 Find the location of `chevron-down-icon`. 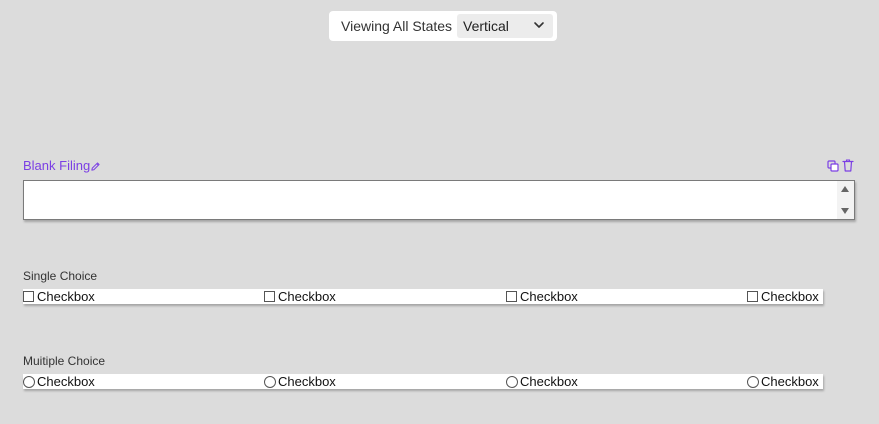

chevron-down-icon is located at coordinates (539, 25).